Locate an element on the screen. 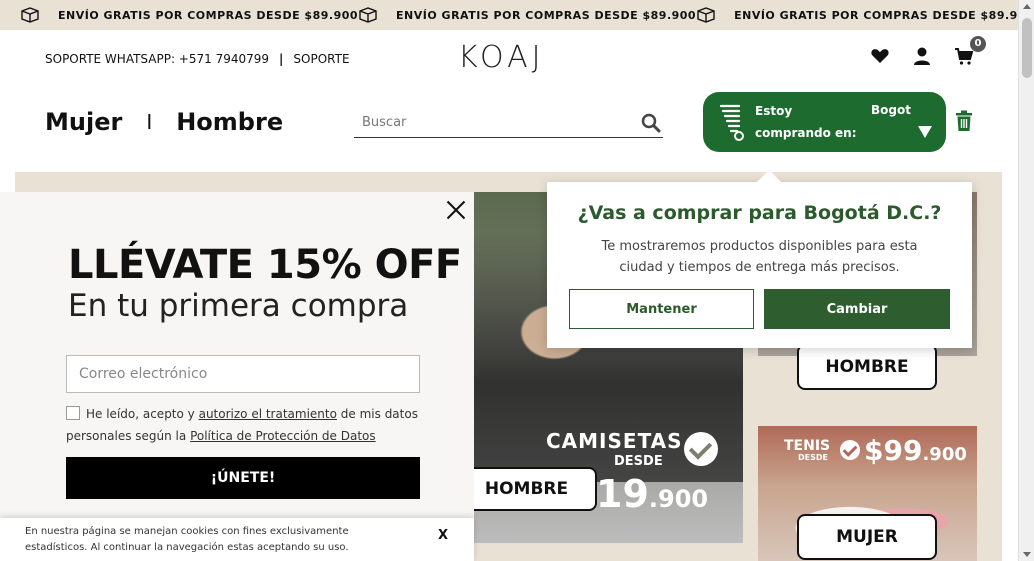 The width and height of the screenshot is (1034, 561). banner-price: 19.900 is located at coordinates (652, 494).